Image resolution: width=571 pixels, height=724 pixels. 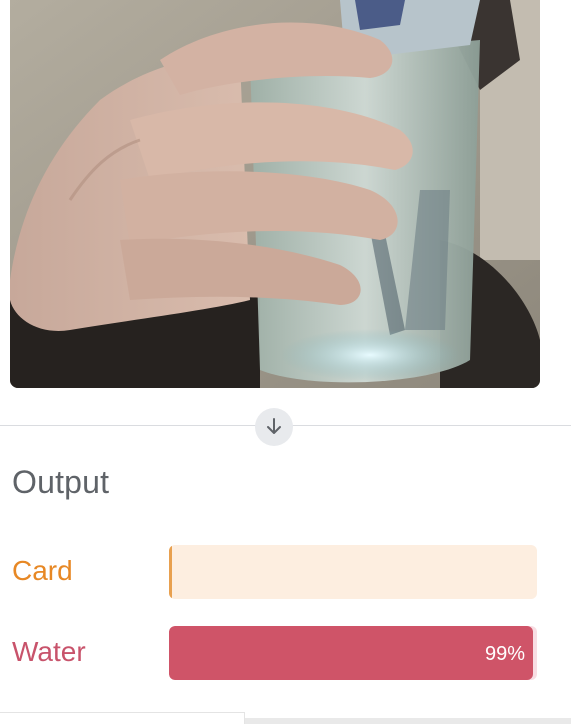 What do you see at coordinates (42, 570) in the screenshot?
I see `class-label-card: Card` at bounding box center [42, 570].